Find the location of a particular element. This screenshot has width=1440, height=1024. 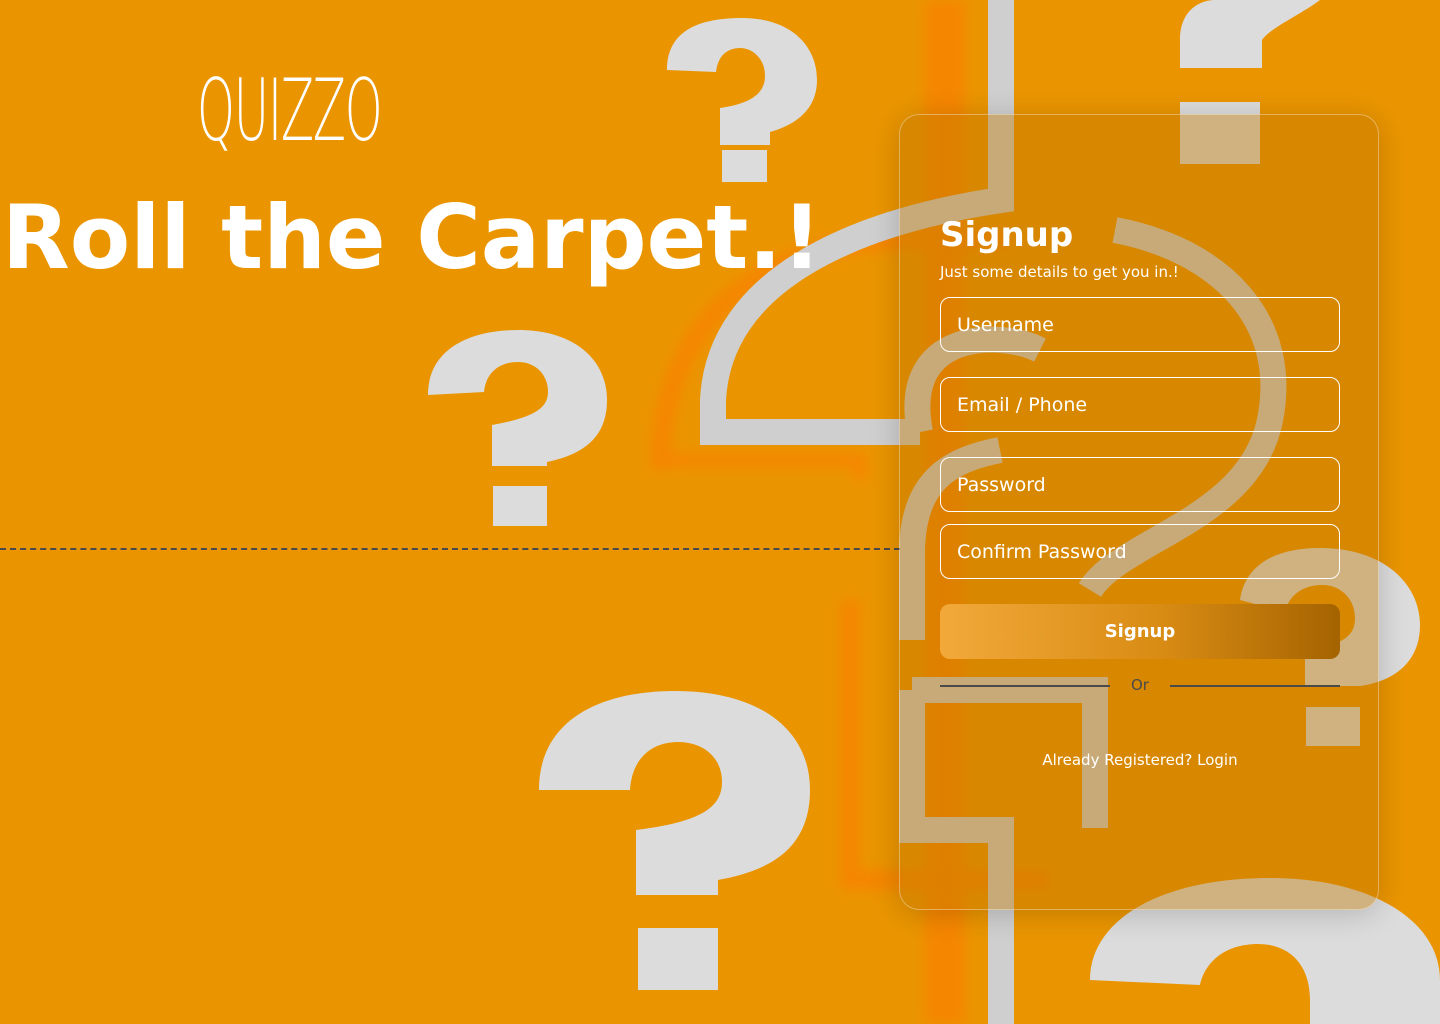

dashed-divider is located at coordinates (450, 549).